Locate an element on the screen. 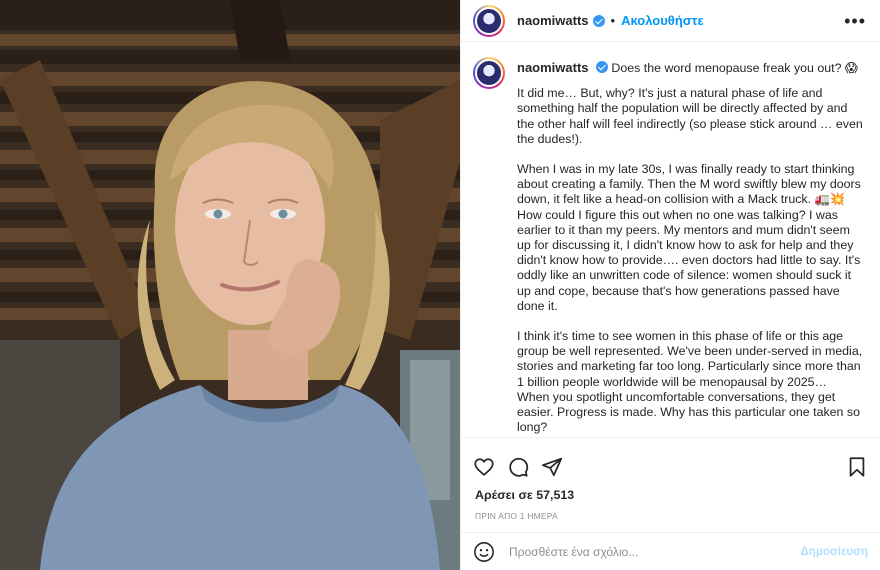 This screenshot has width=880, height=570. share-icon is located at coordinates (552, 467).